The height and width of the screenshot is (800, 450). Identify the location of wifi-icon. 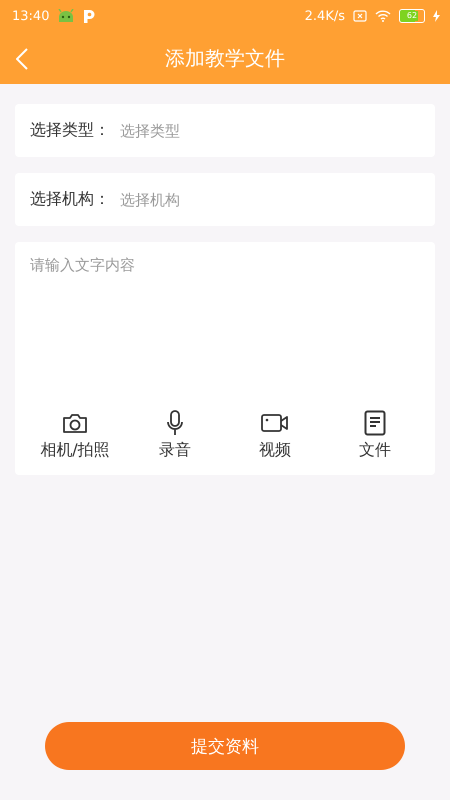
(383, 16).